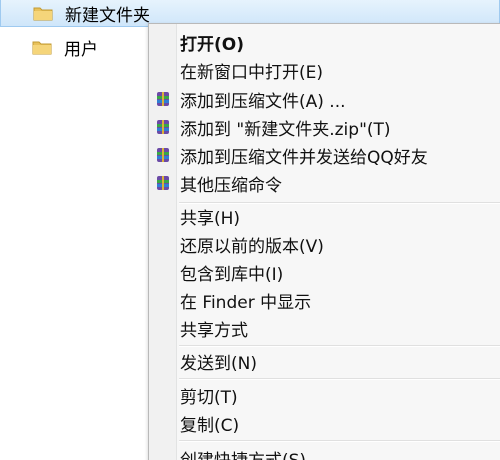  What do you see at coordinates (210, 425) in the screenshot?
I see `menu-item-label: 复制(C)` at bounding box center [210, 425].